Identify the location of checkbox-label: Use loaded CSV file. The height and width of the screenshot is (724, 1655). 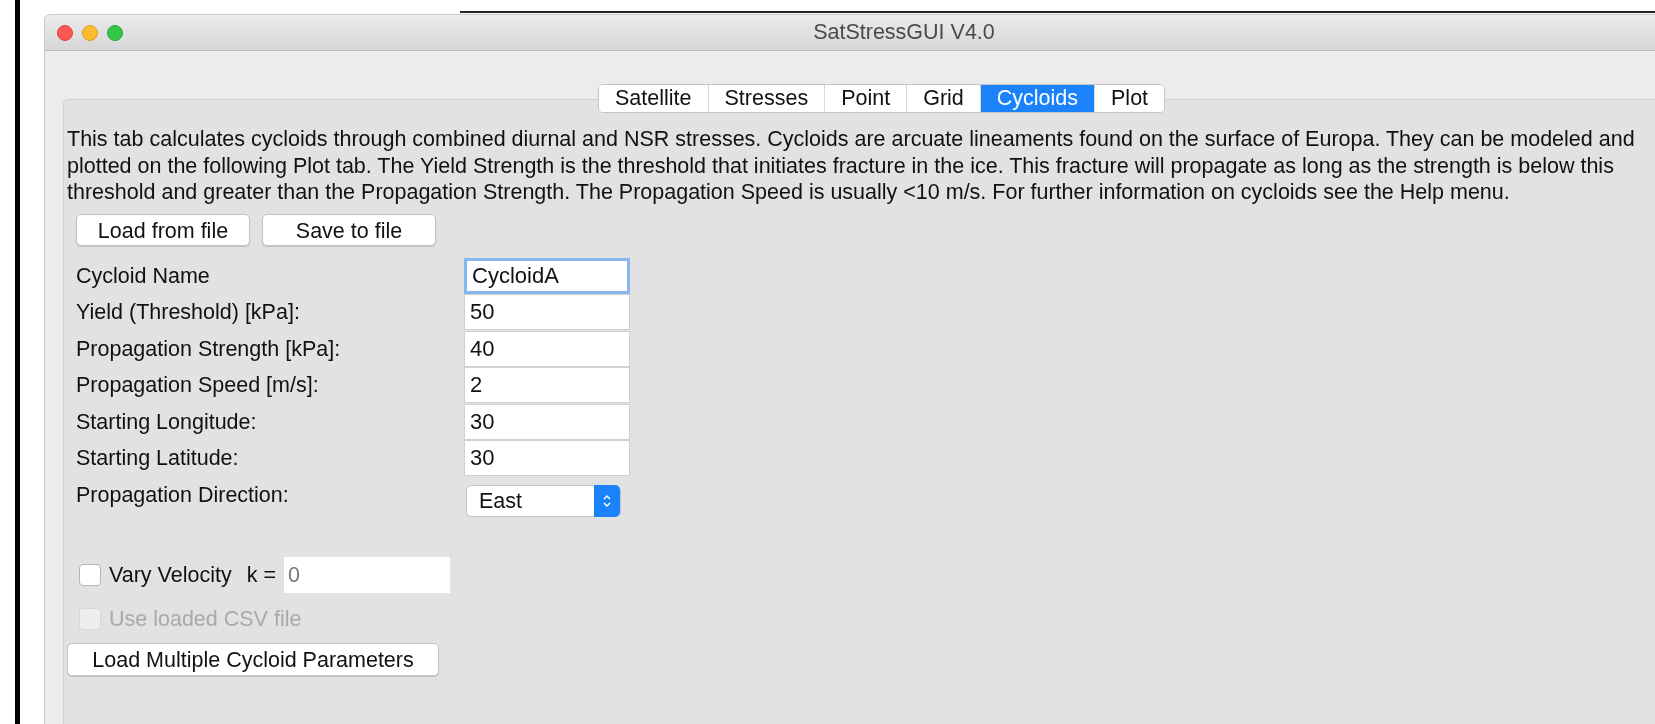
(205, 619).